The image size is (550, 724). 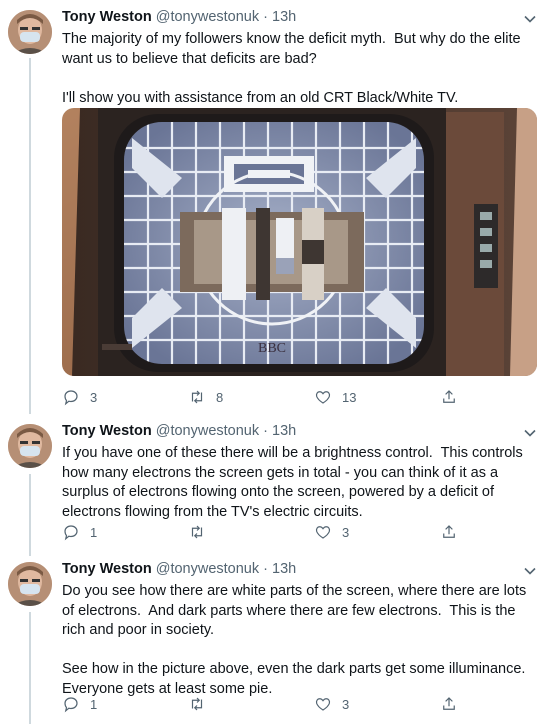 I want to click on tweet-actions: 3 8 13, so click(x=272, y=397).